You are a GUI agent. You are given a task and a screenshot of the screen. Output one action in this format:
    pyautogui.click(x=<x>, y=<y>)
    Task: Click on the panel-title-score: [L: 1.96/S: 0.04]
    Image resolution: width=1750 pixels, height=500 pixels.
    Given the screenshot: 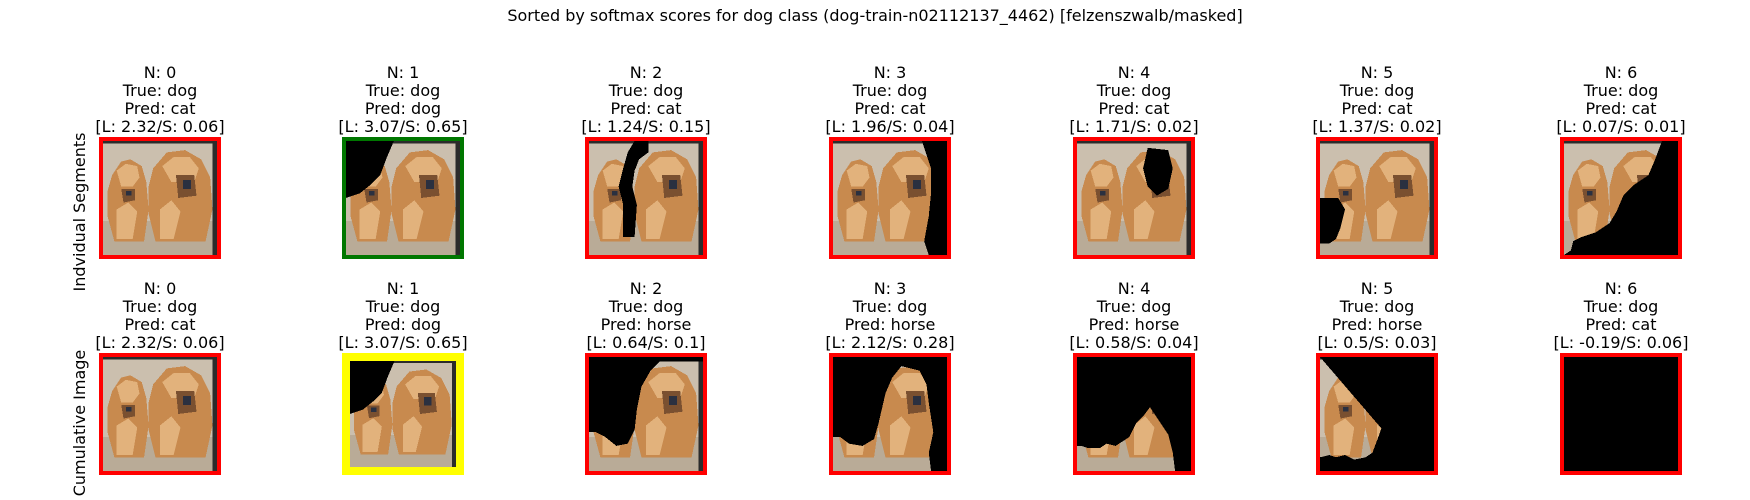 What is the action you would take?
    pyautogui.click(x=890, y=126)
    